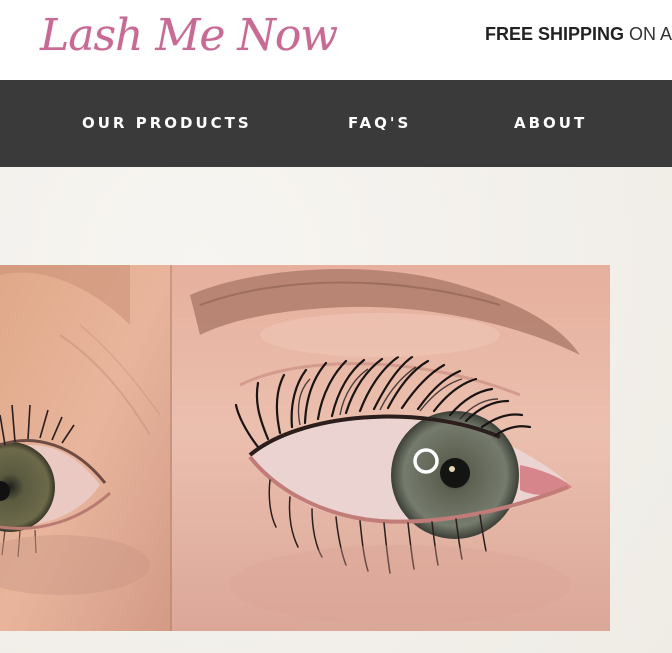 The image size is (672, 653). Describe the element at coordinates (555, 34) in the screenshot. I see `shipping-bold-text: FREE SHIPPING` at that location.